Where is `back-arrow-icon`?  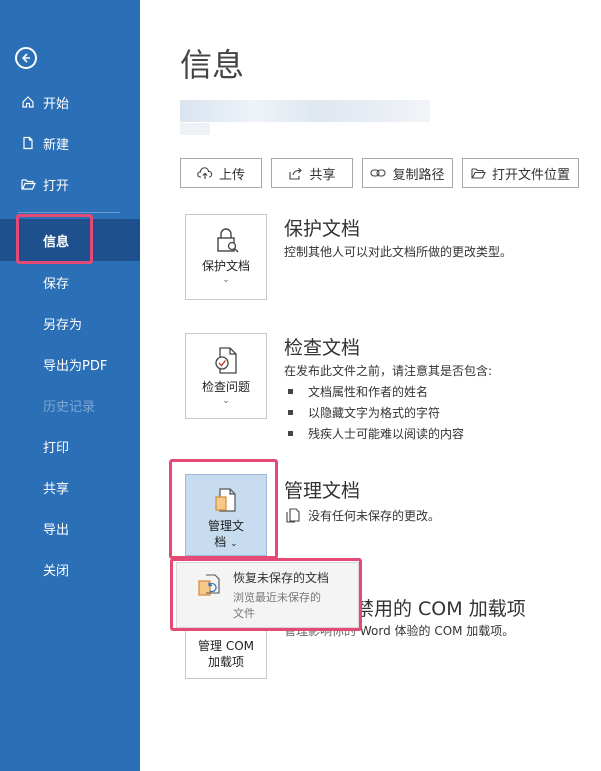
back-arrow-icon is located at coordinates (26, 58).